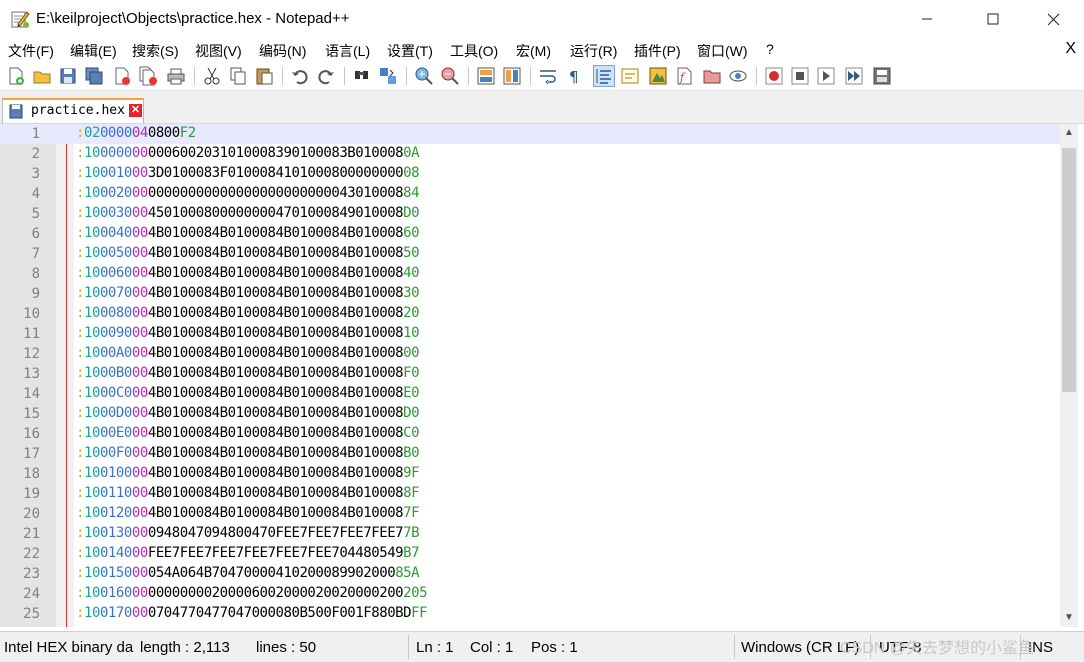 The width and height of the screenshot is (1084, 662). Describe the element at coordinates (1069, 618) in the screenshot. I see `scroll-down-arrow-icon: ▼` at that location.